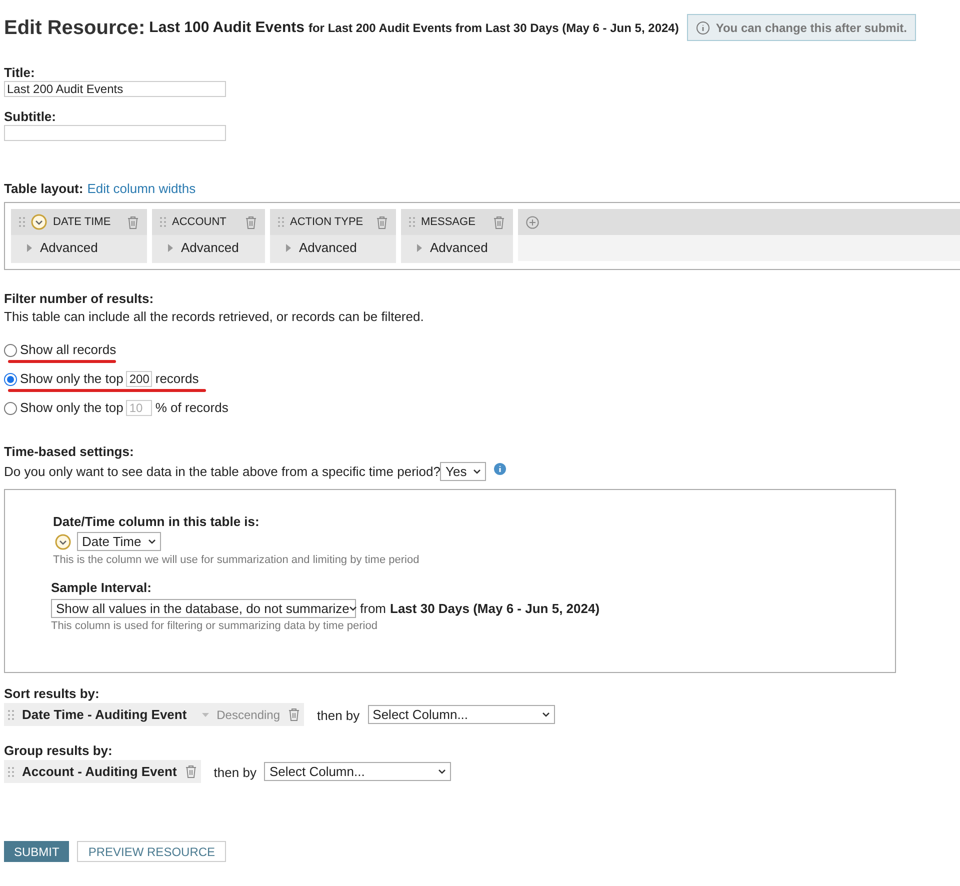  I want to click on subtitle-field, so click(115, 133).